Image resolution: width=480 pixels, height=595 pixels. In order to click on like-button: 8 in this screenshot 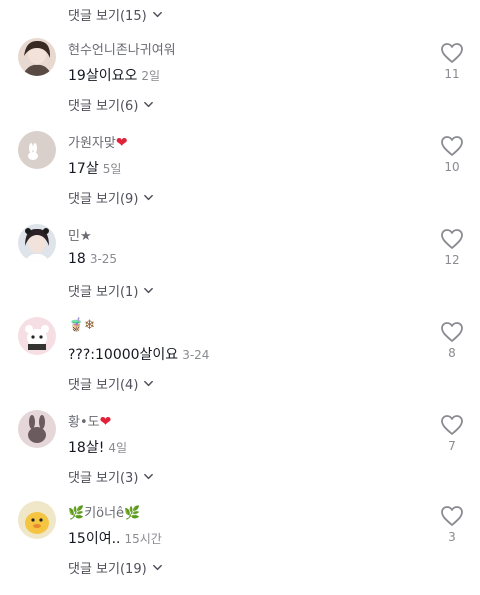, I will do `click(452, 340)`.